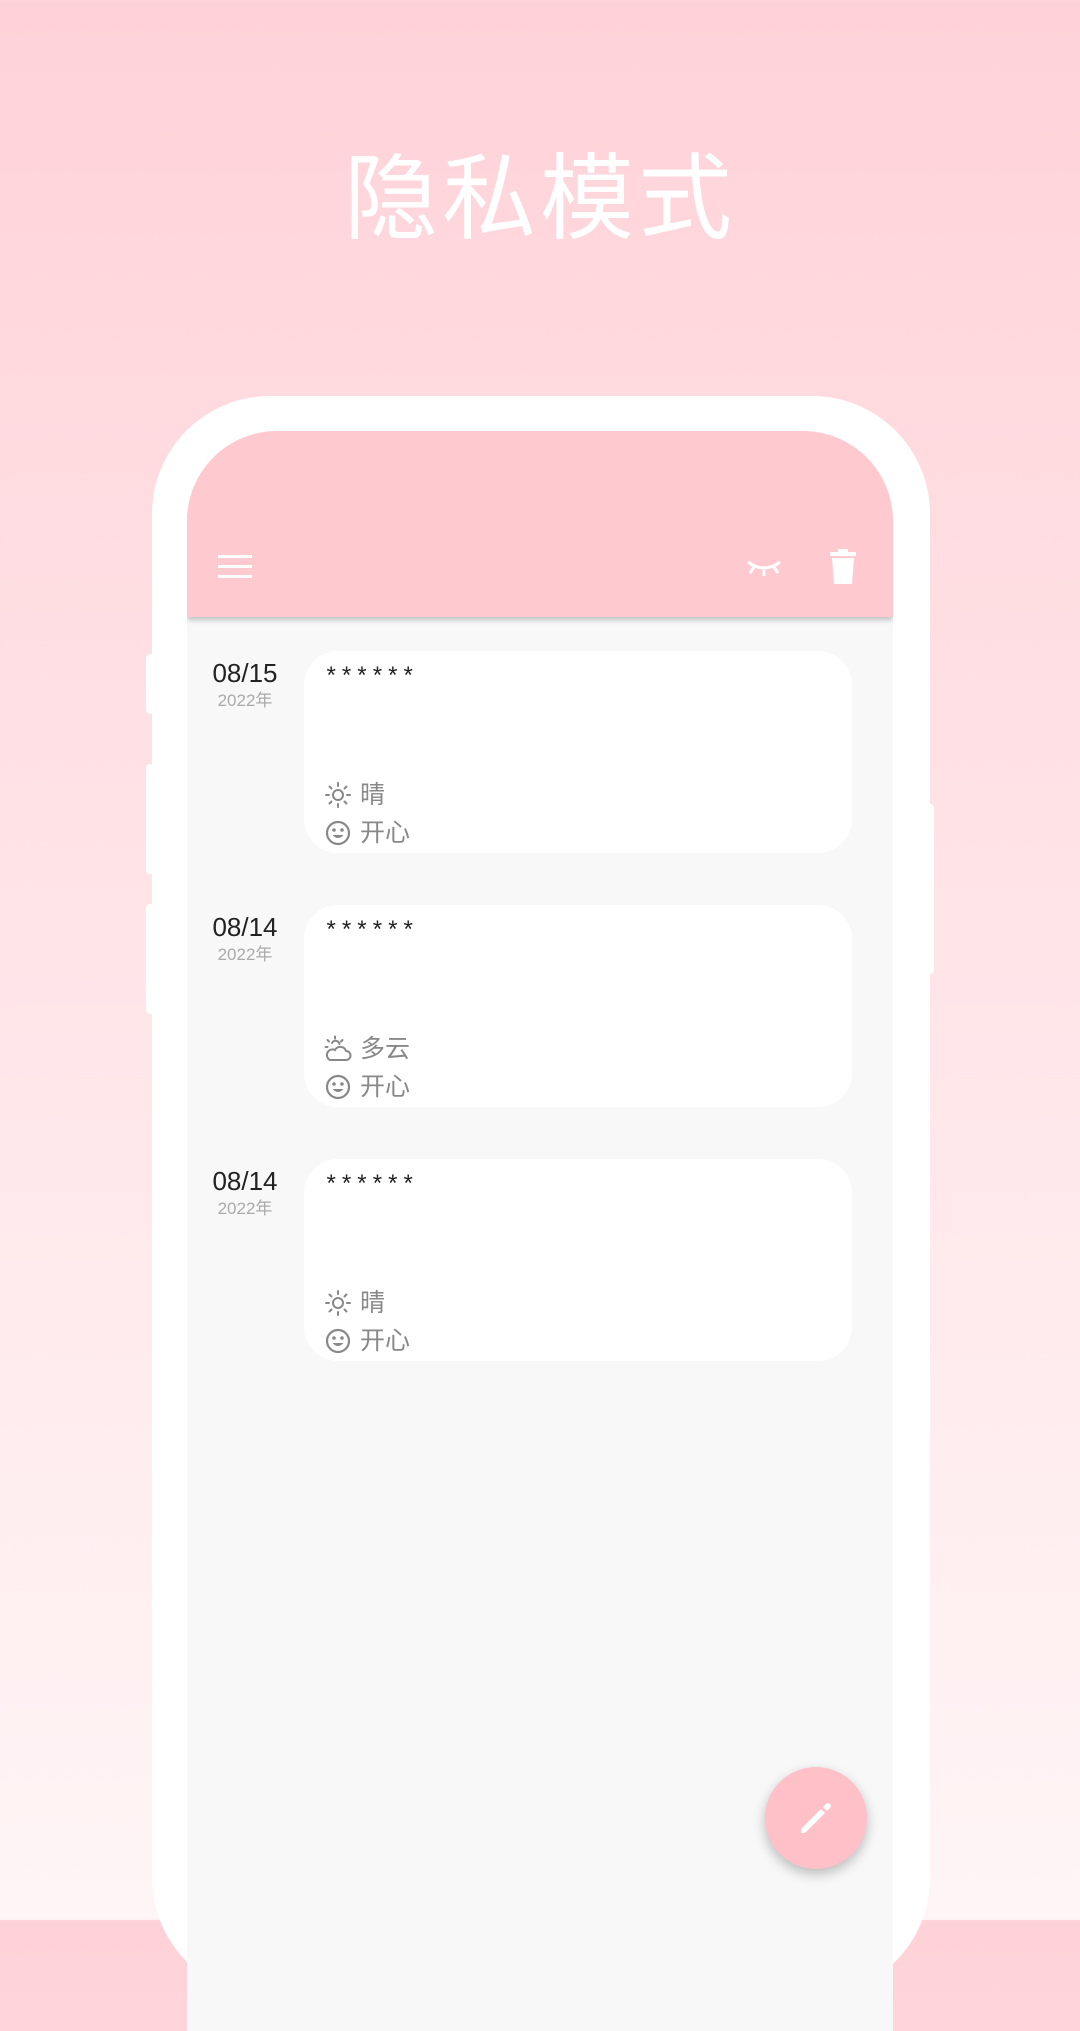  I want to click on new-entry-button, so click(816, 1818).